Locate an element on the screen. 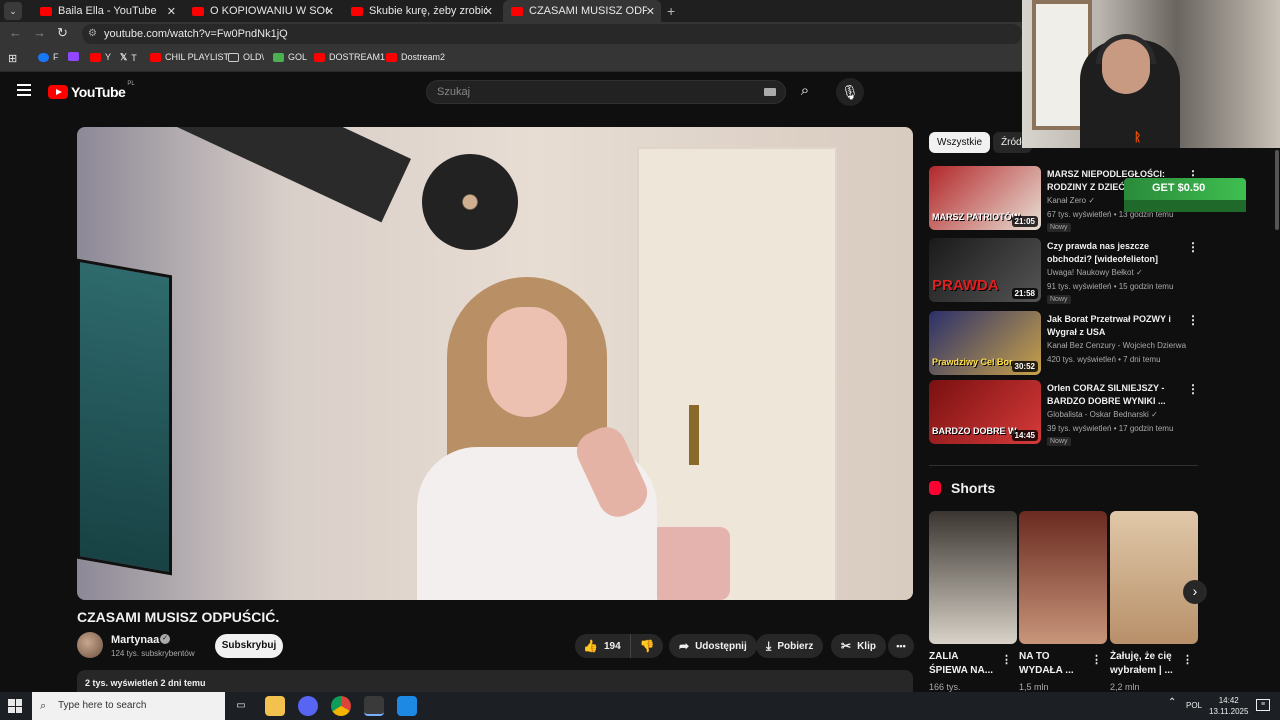 This screenshot has height=720, width=1280. chip-all: Wszystkie is located at coordinates (959, 142).